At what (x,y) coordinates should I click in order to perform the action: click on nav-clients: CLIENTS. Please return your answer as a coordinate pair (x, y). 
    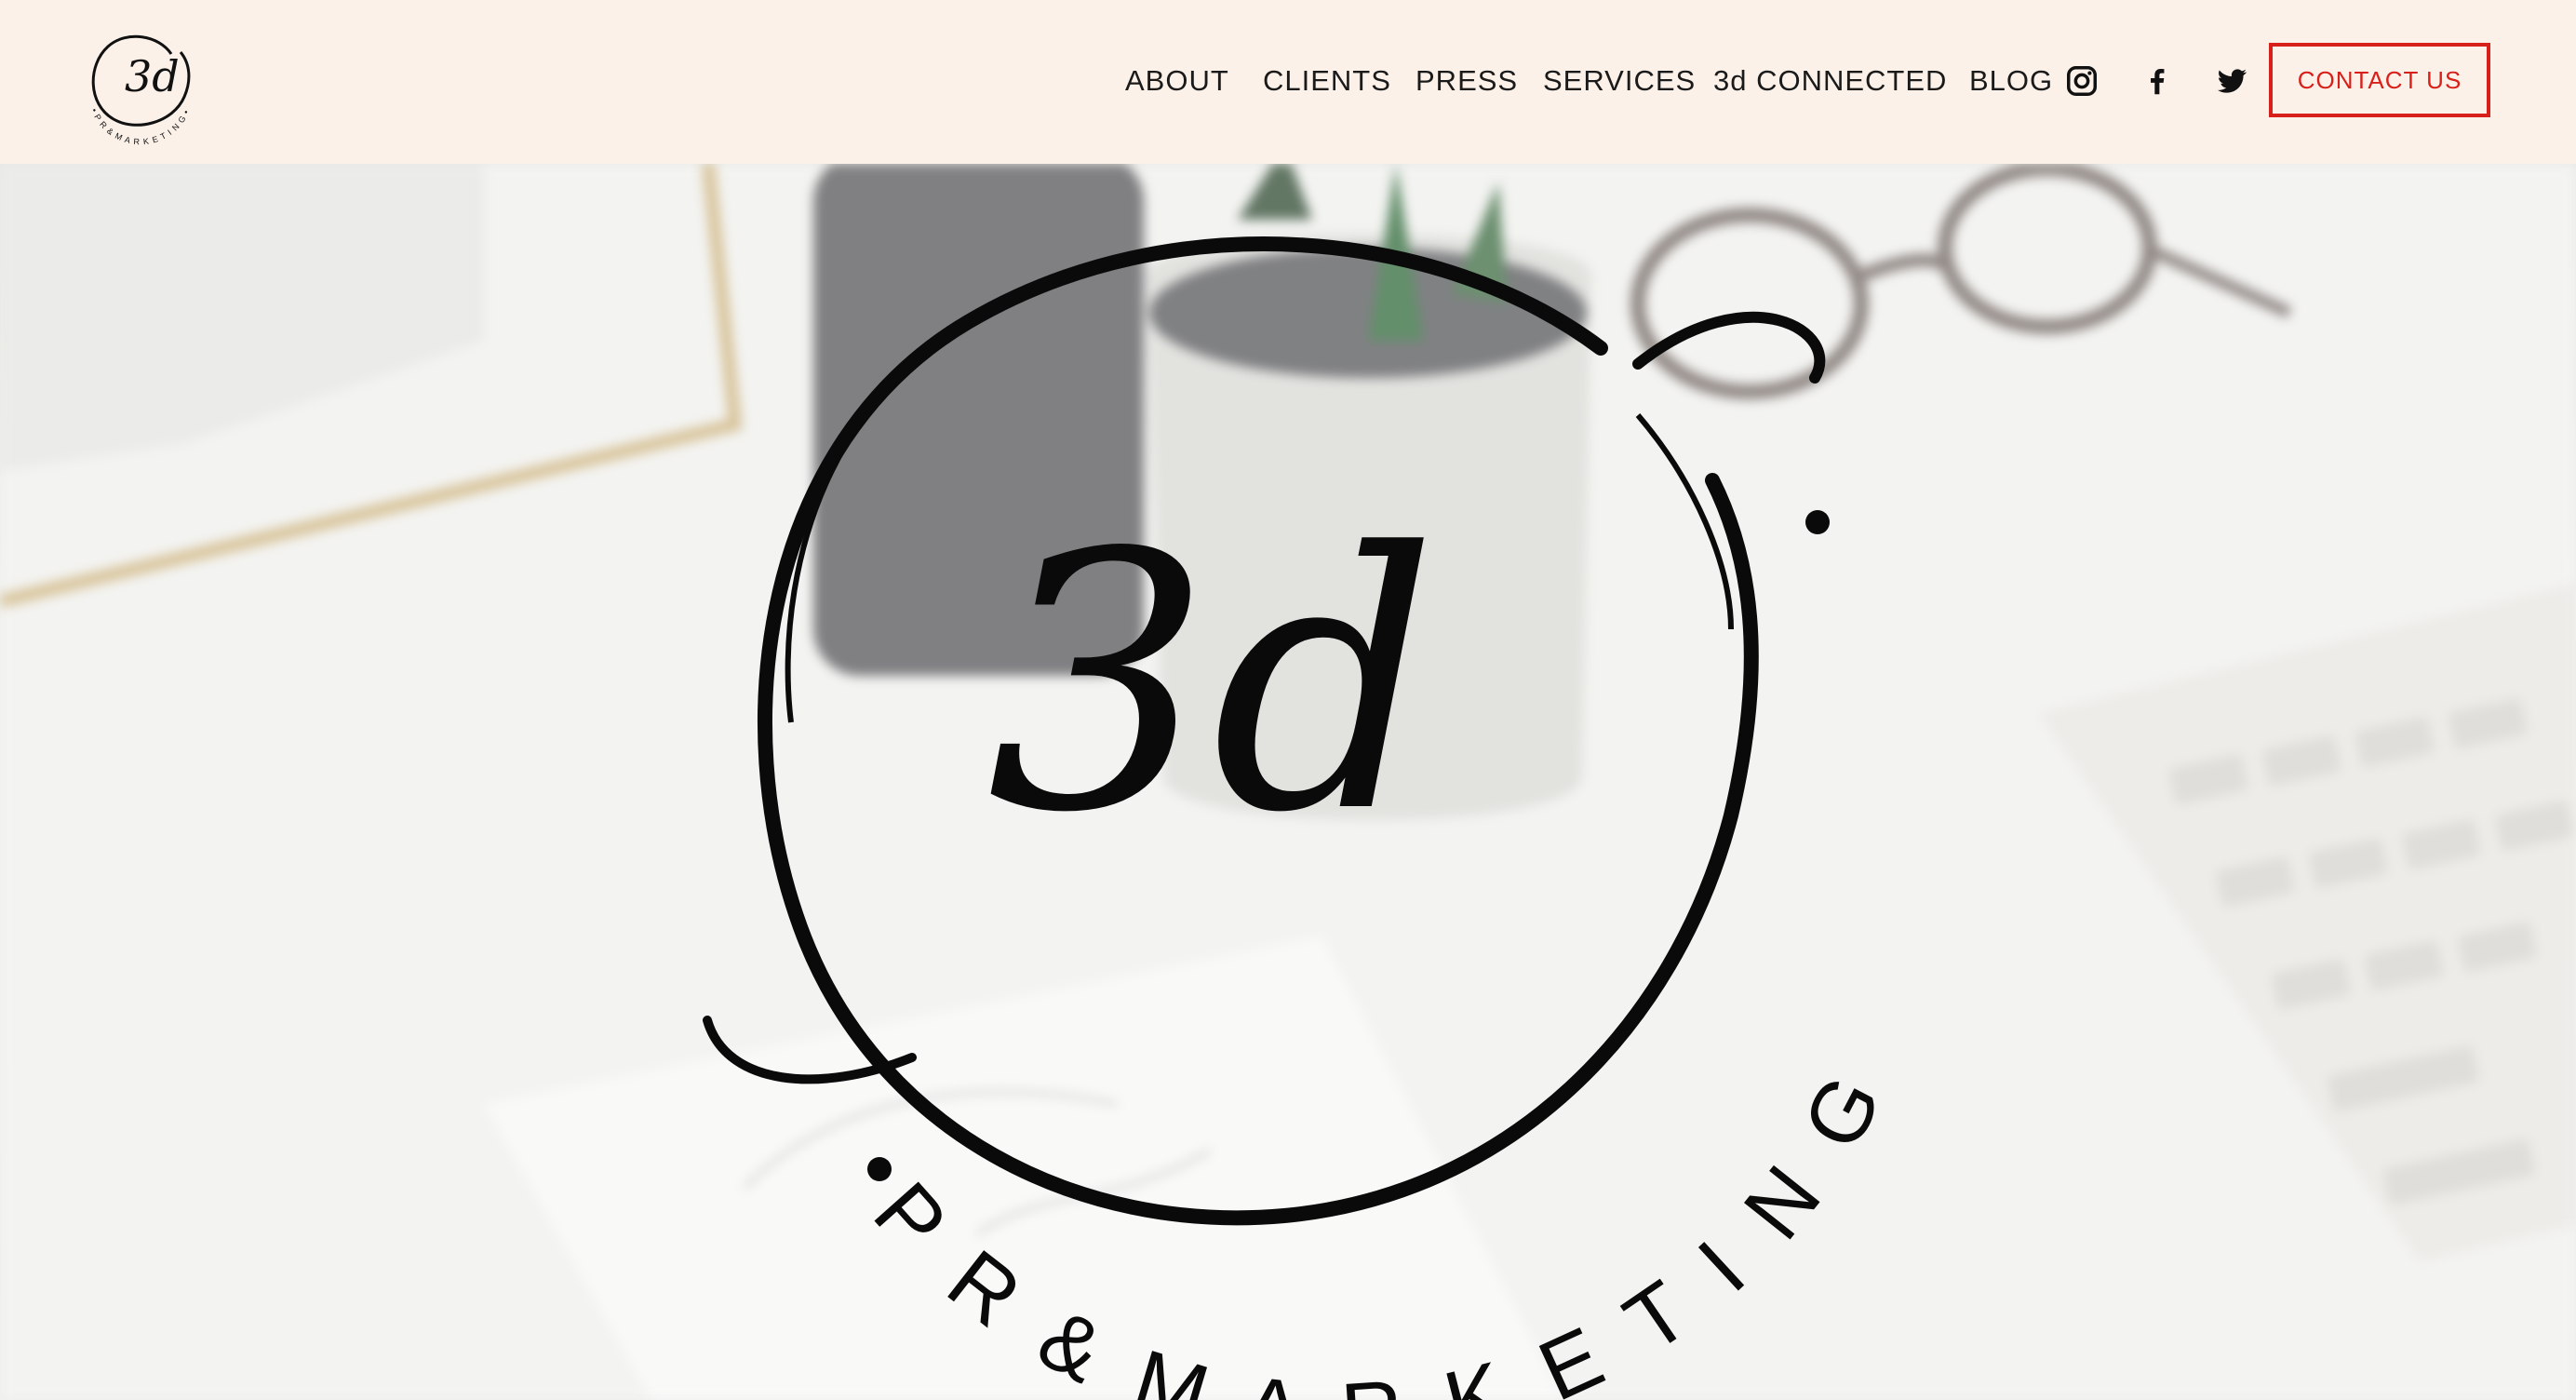
    Looking at the image, I should click on (1327, 81).